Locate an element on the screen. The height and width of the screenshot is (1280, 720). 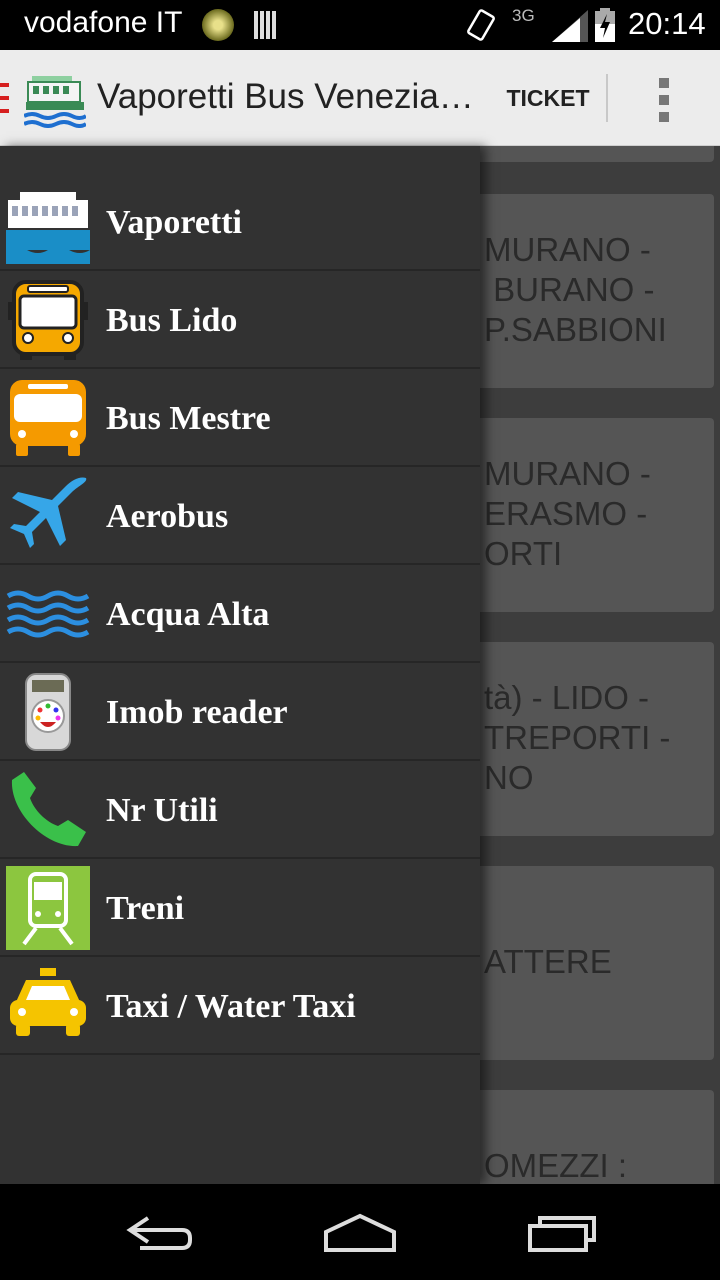
drawer-item-label: Treni is located at coordinates (145, 908).